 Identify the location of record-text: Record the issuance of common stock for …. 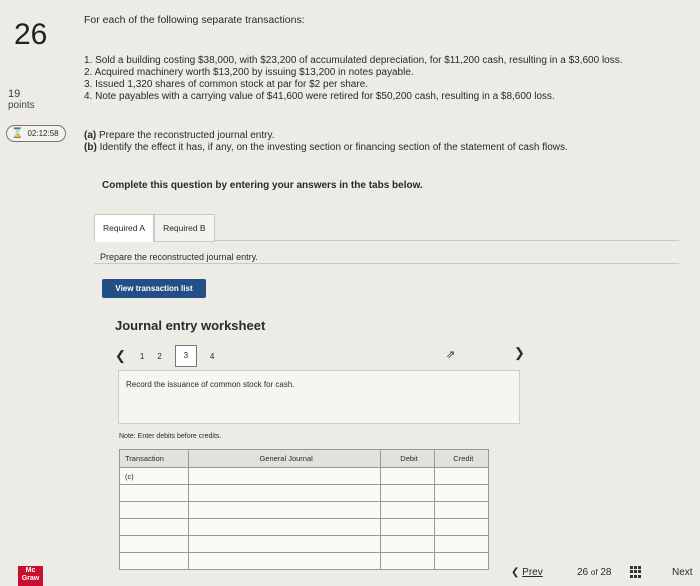
(210, 384).